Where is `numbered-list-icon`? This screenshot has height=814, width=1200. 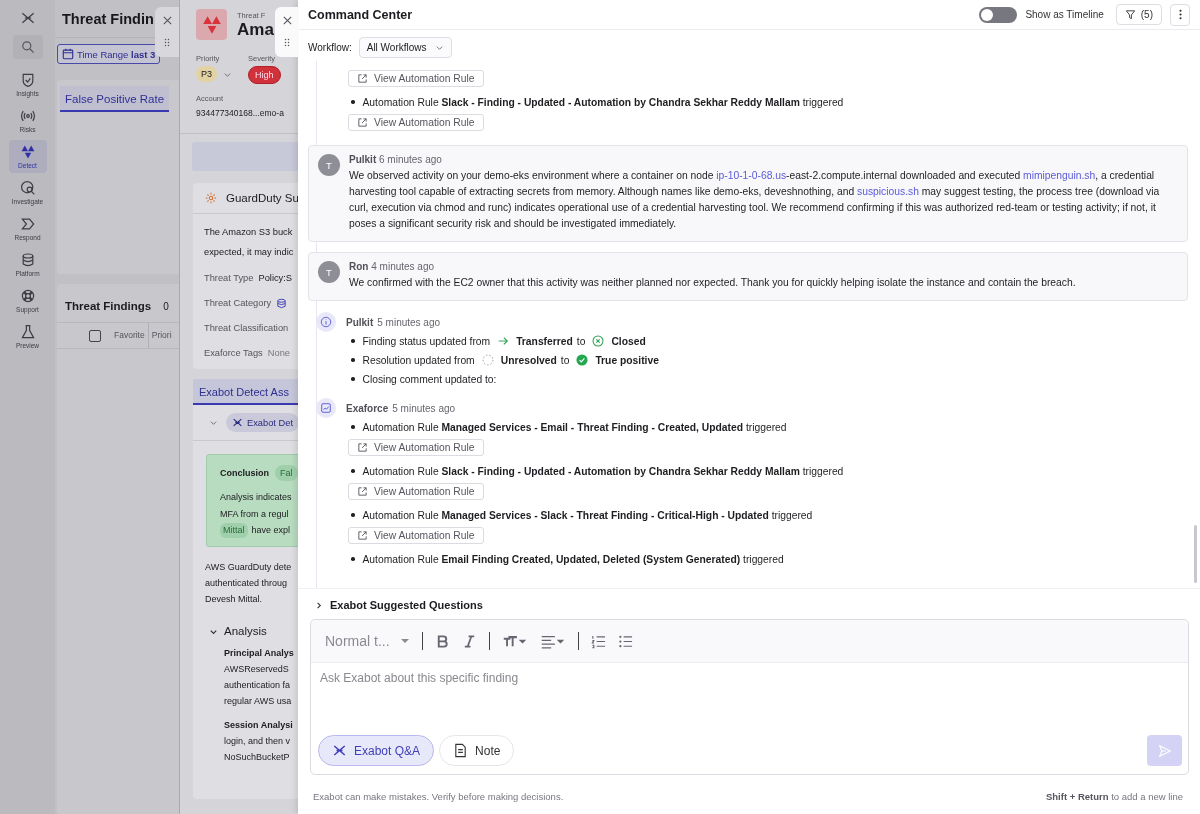 numbered-list-icon is located at coordinates (598, 641).